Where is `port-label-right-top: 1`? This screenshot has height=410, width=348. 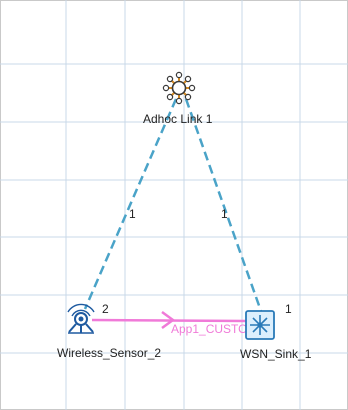
port-label-right-top: 1 is located at coordinates (224, 214).